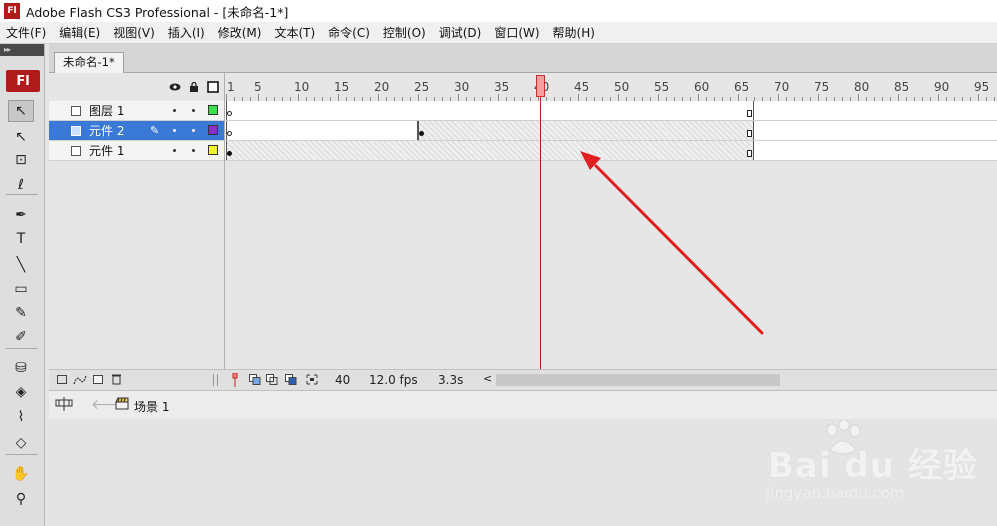  Describe the element at coordinates (21, 368) in the screenshot. I see `ink-bottle-tool-icon: ⛁` at that location.